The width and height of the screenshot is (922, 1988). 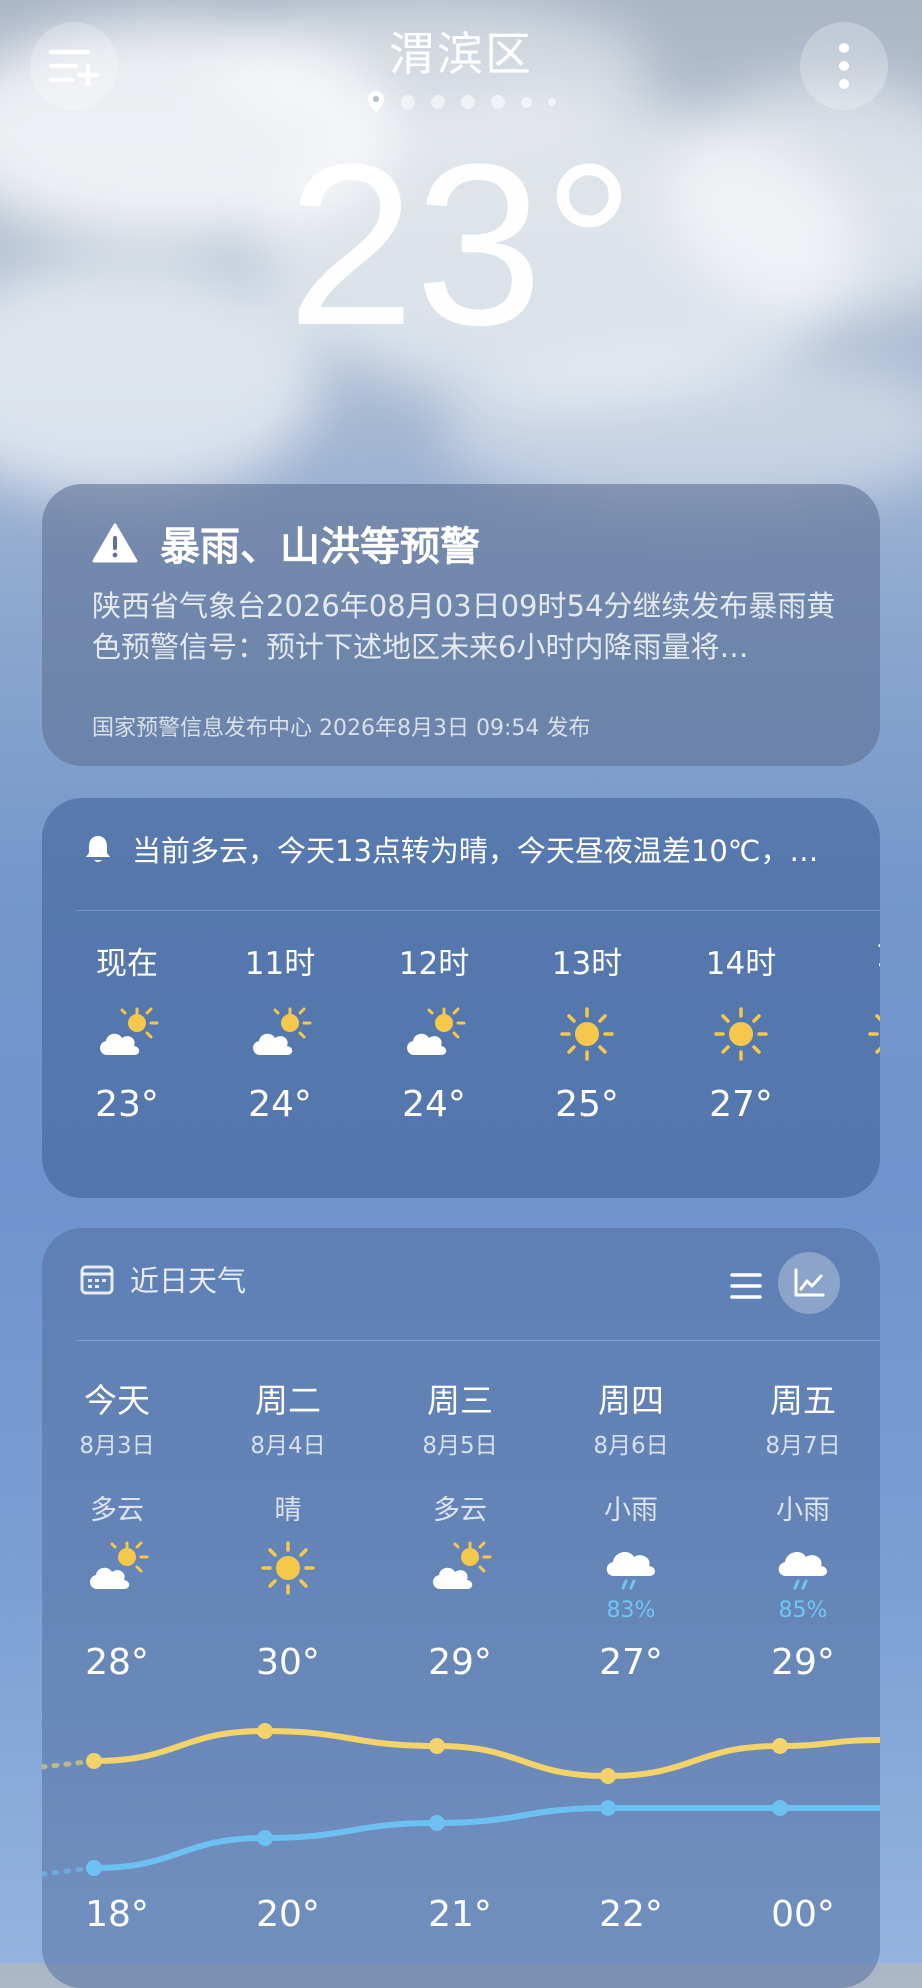 What do you see at coordinates (460, 1914) in the screenshot?
I see `day-low: 21°` at bounding box center [460, 1914].